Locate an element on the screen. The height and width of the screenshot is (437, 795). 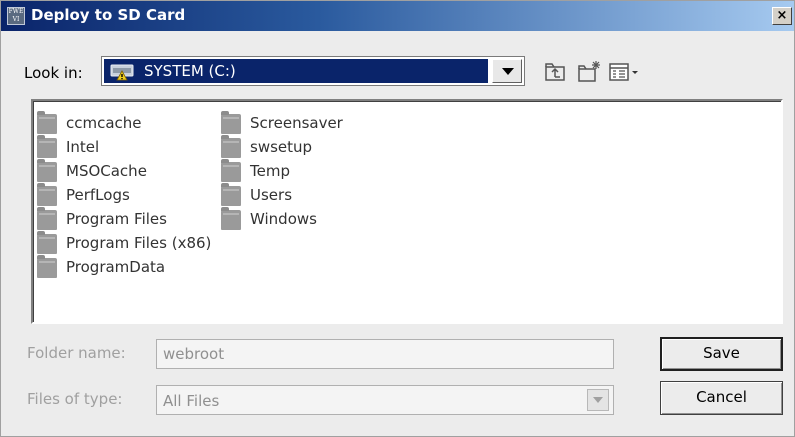
look-in-value: SYSTEM (C:) is located at coordinates (190, 71).